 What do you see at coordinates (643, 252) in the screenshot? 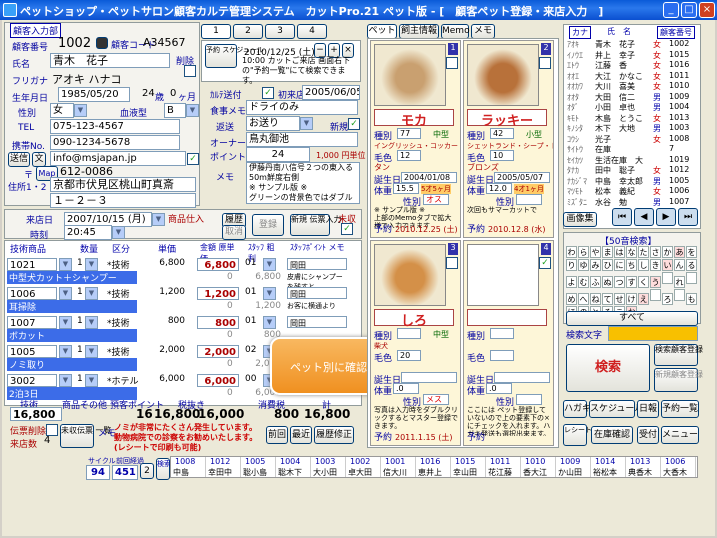
I see `kana-key: た` at bounding box center [643, 252].